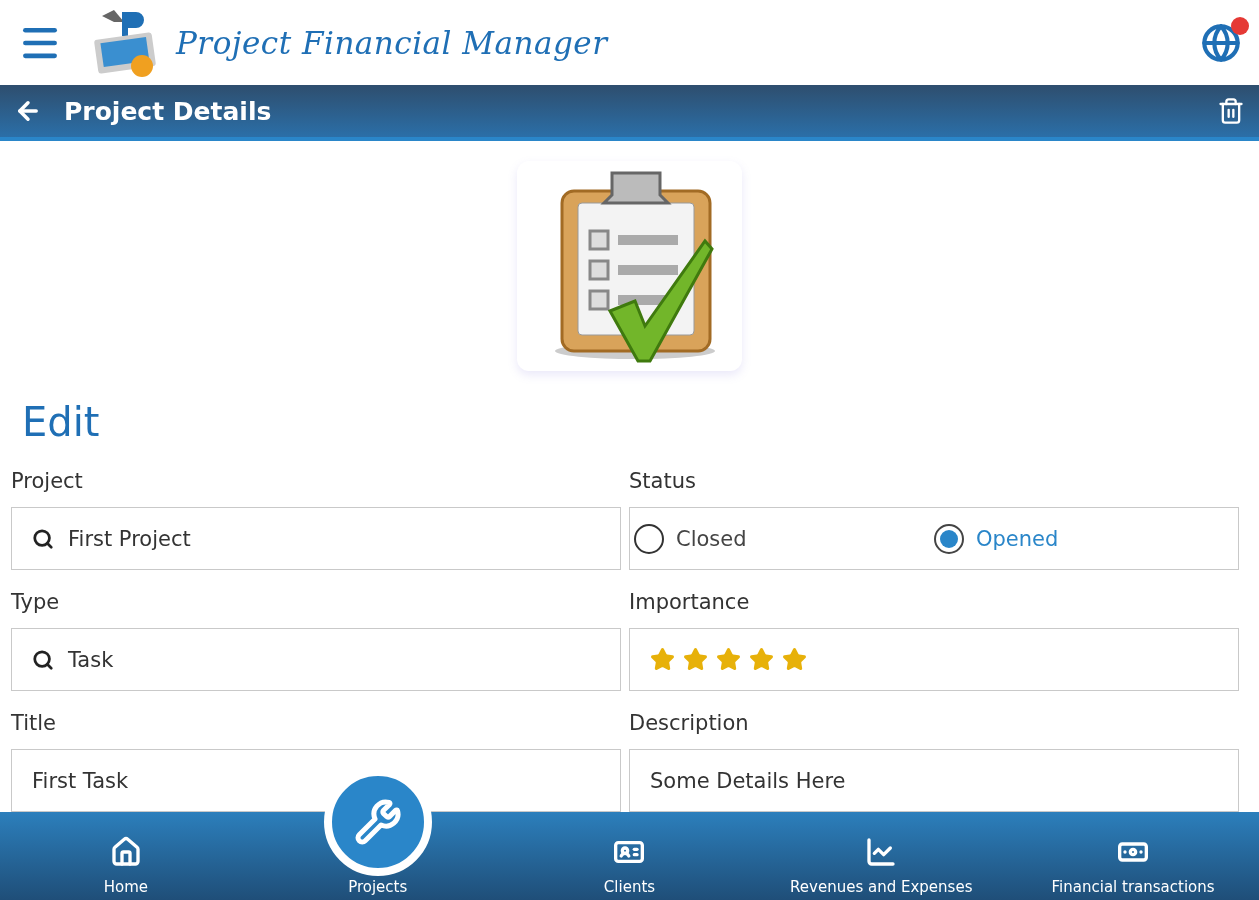  What do you see at coordinates (1240, 25) in the screenshot?
I see `notification-badge` at bounding box center [1240, 25].